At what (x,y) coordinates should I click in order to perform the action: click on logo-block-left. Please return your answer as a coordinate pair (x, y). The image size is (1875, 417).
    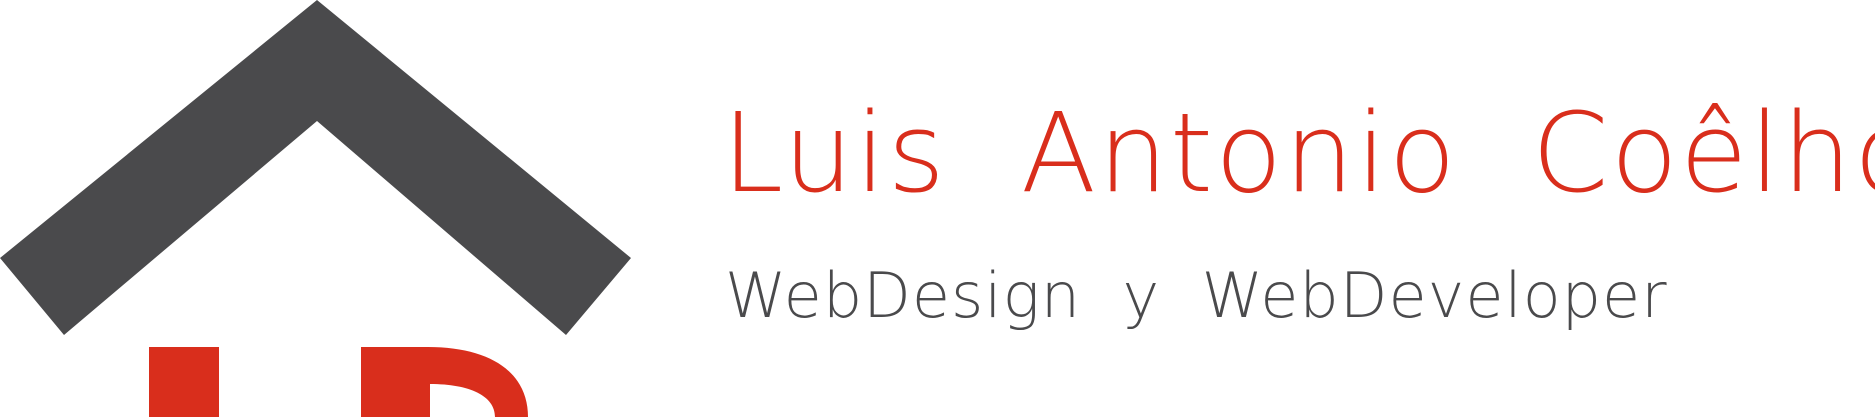
    Looking at the image, I should click on (184, 382).